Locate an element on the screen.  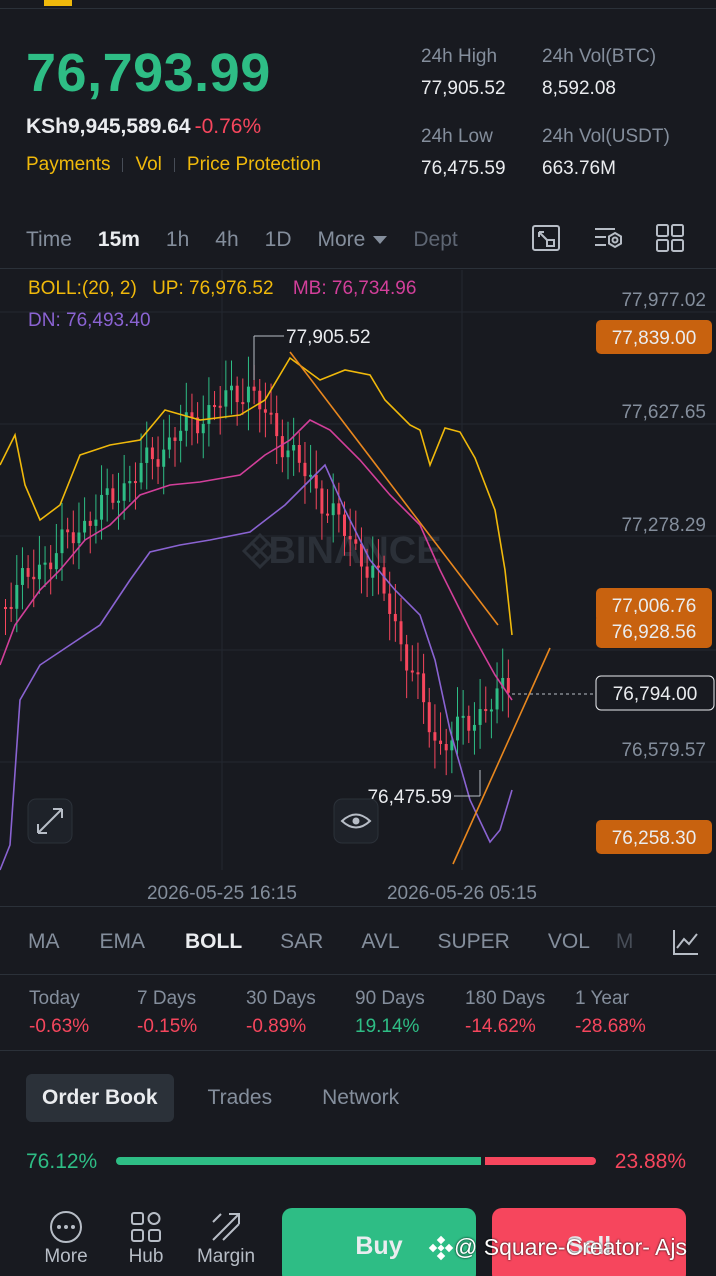
tab-order-book: Order Book is located at coordinates (100, 1098).